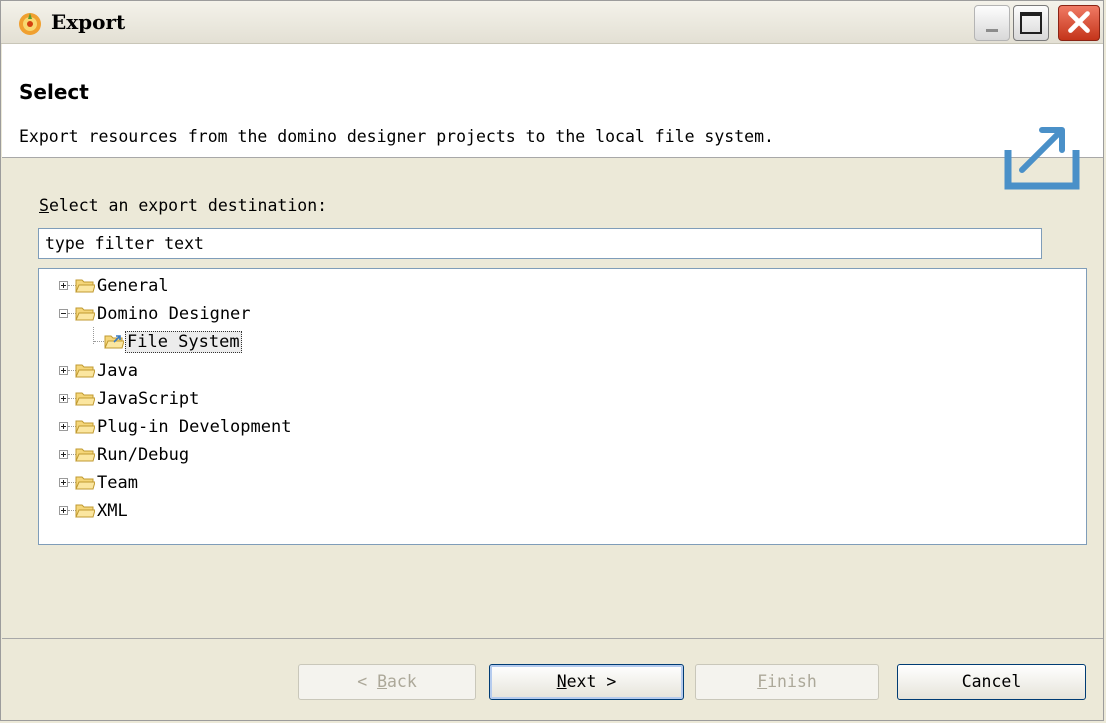 Image resolution: width=1106 pixels, height=723 pixels. What do you see at coordinates (63, 313) in the screenshot?
I see `collapse-icon` at bounding box center [63, 313].